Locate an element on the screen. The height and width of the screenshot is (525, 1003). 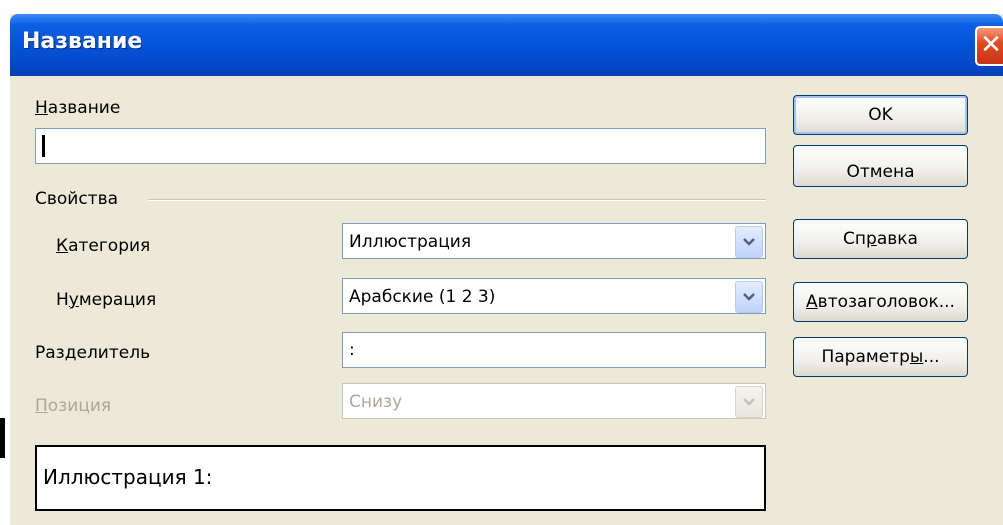
help-button-mnemonic: р is located at coordinates (871, 239).